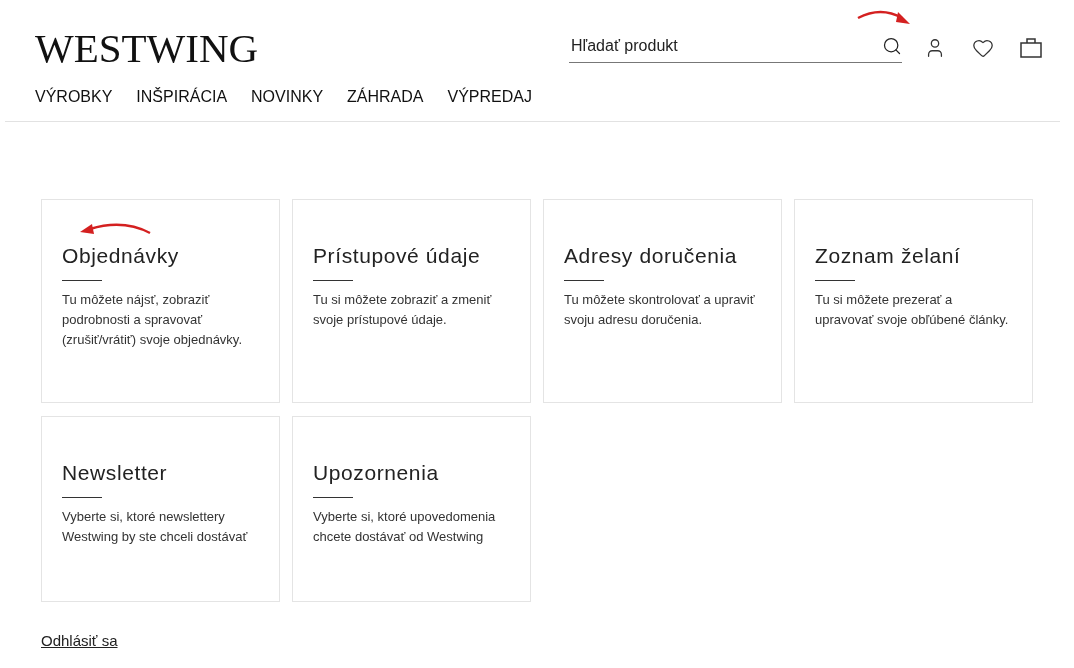 Image resolution: width=1074 pixels, height=668 pixels. Describe the element at coordinates (155, 527) in the screenshot. I see `card-description: Vyberte si, ktoré newslettery Westwing by ste chceli dostávať` at that location.